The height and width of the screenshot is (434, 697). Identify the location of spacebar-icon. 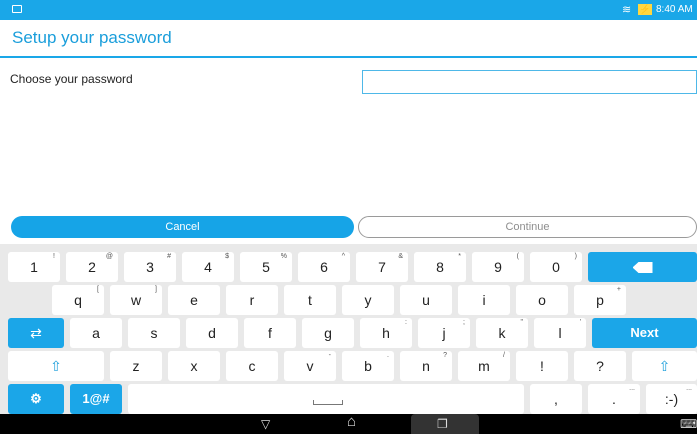
(328, 402).